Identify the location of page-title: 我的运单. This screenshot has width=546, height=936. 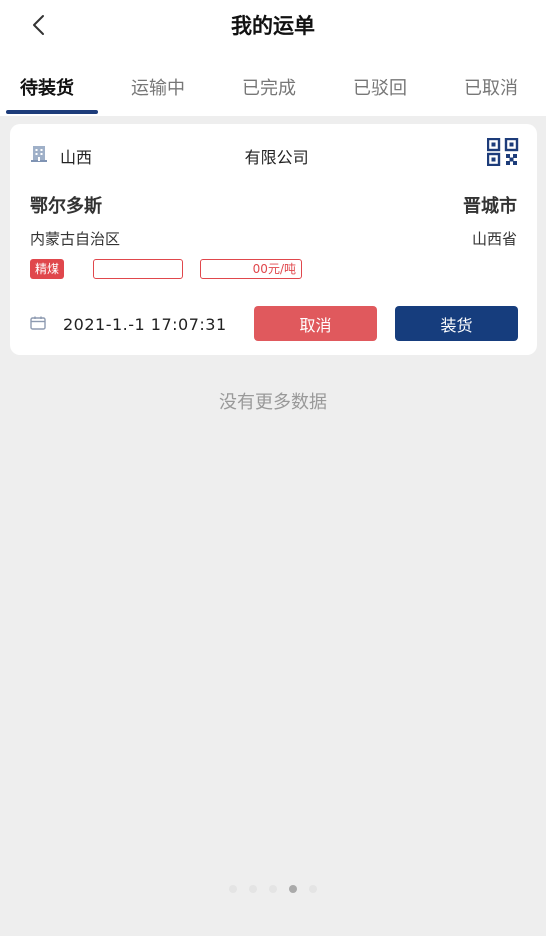
(273, 26).